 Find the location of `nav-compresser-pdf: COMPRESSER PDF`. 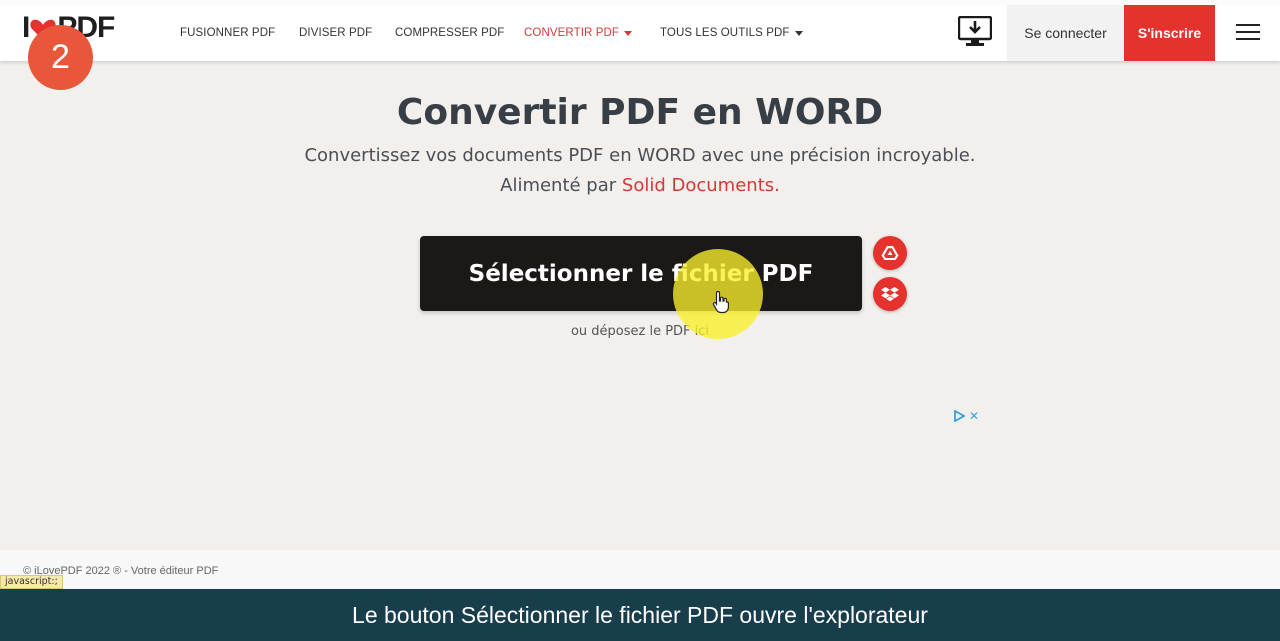

nav-compresser-pdf: COMPRESSER PDF is located at coordinates (449, 33).